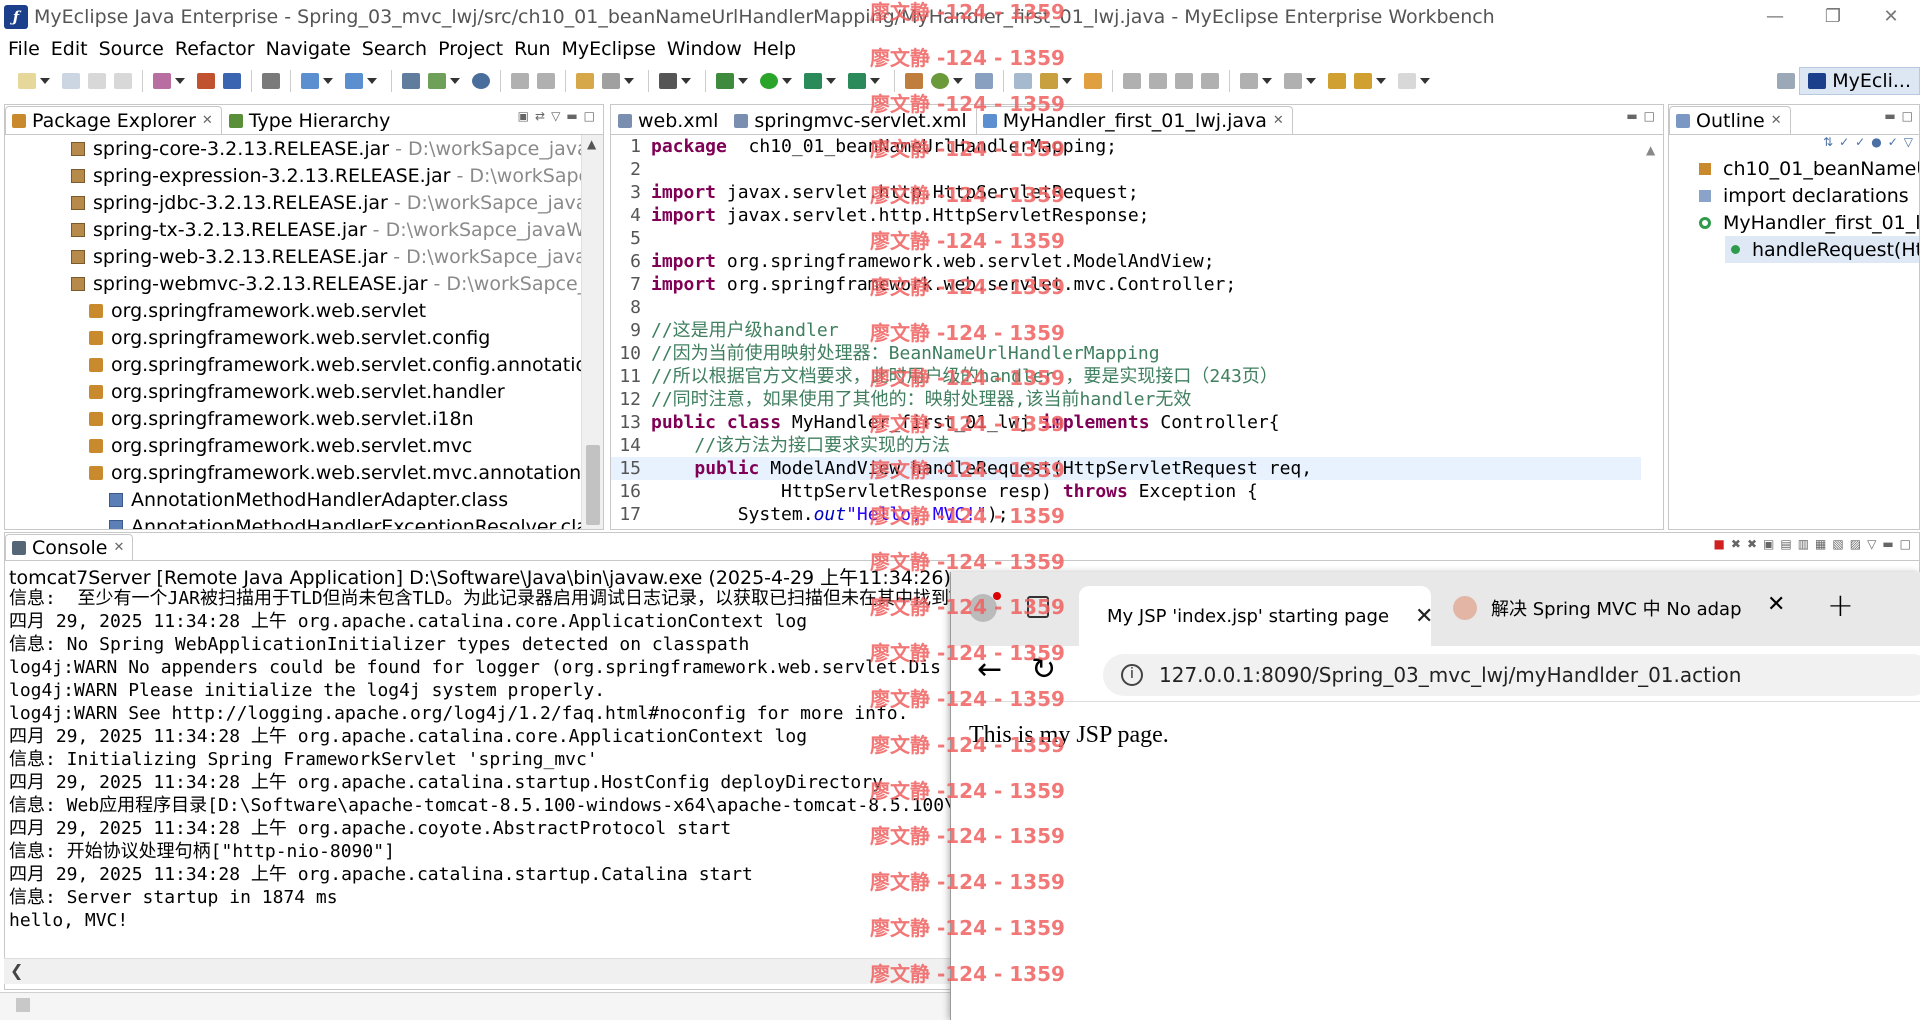 Image resolution: width=1920 pixels, height=1020 pixels. Describe the element at coordinates (1210, 81) in the screenshot. I see `show-whitespace-icon` at that location.